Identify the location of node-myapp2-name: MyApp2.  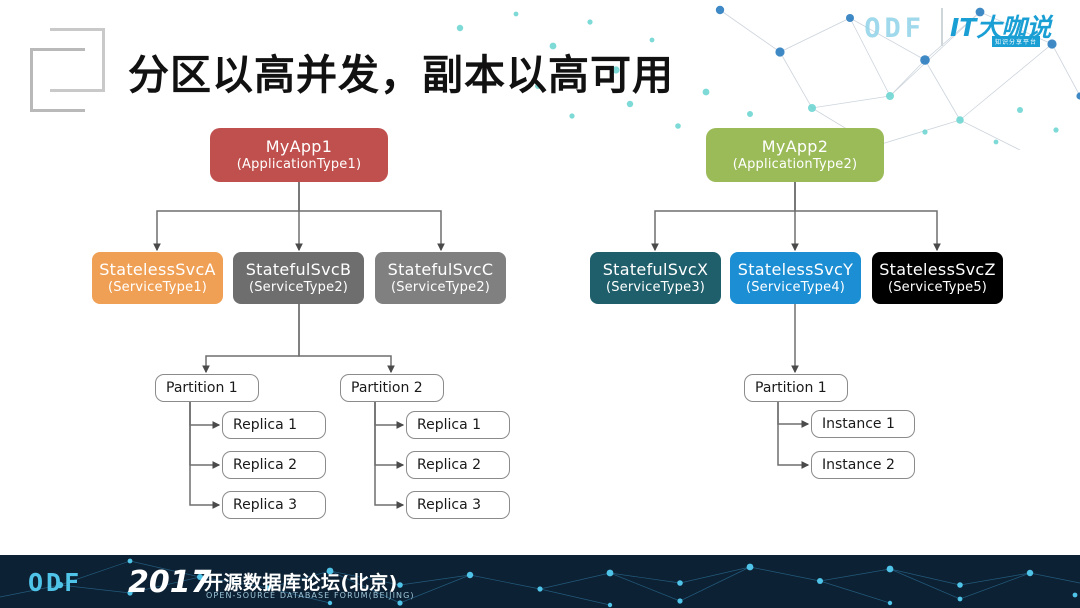
(795, 146).